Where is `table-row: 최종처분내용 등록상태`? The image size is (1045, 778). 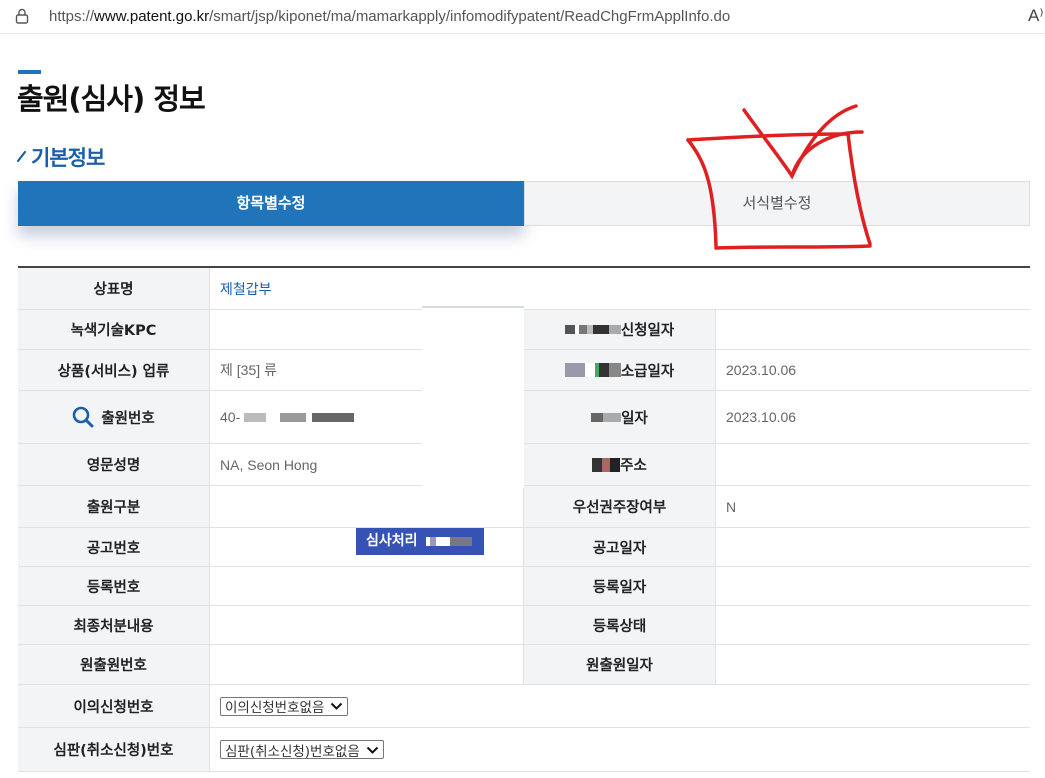
table-row: 최종처분내용 등록상태 is located at coordinates (524, 625).